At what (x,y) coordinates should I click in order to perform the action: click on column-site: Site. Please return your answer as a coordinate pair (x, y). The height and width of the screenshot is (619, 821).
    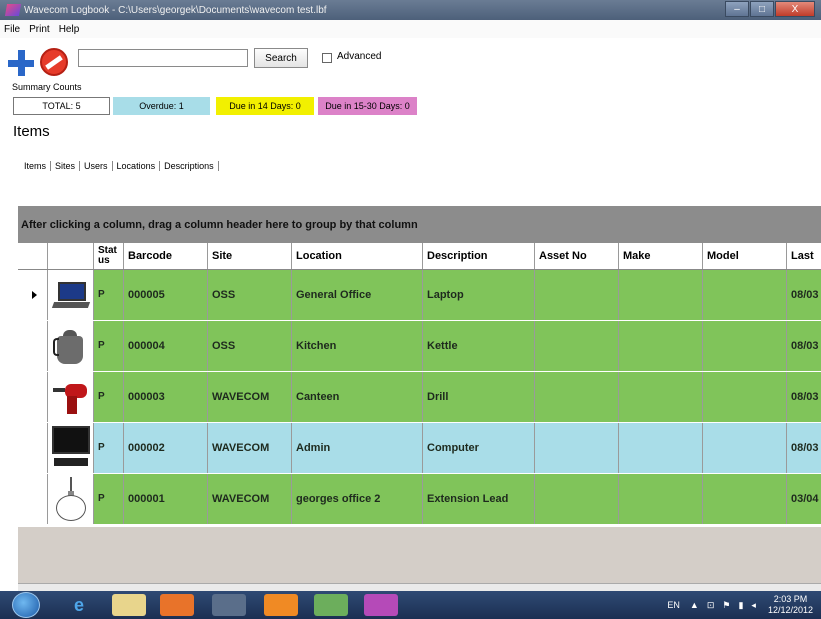
    Looking at the image, I should click on (250, 256).